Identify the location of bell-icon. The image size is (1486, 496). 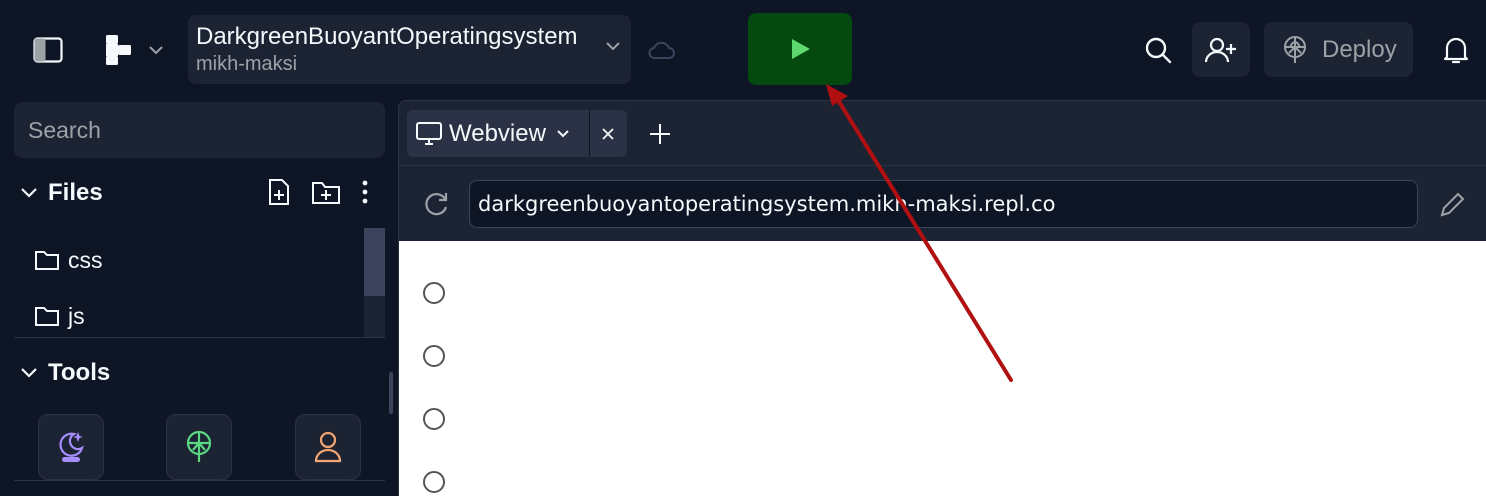
(1456, 50).